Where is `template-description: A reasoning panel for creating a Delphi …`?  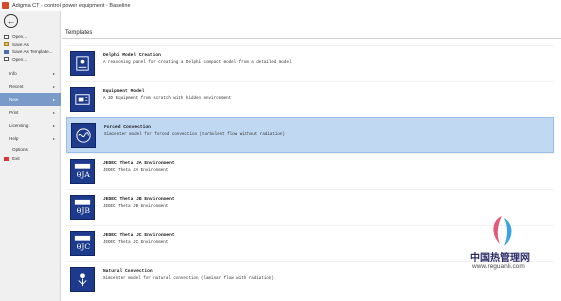 template-description: A reasoning panel for creating a Delphi … is located at coordinates (197, 63).